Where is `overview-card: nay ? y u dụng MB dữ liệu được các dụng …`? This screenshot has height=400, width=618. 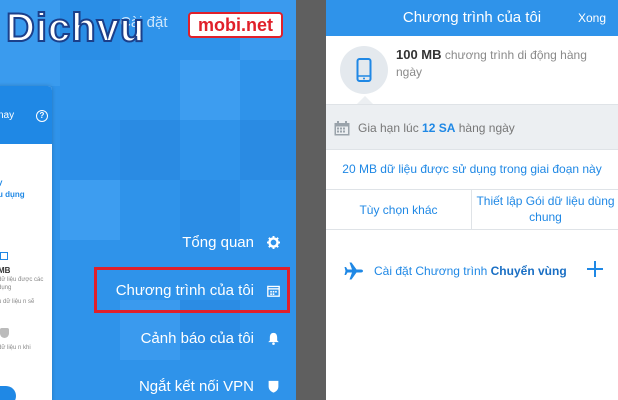
overview-card: nay ? y u dụng MB dữ liệu được các dụng … is located at coordinates (26, 243).